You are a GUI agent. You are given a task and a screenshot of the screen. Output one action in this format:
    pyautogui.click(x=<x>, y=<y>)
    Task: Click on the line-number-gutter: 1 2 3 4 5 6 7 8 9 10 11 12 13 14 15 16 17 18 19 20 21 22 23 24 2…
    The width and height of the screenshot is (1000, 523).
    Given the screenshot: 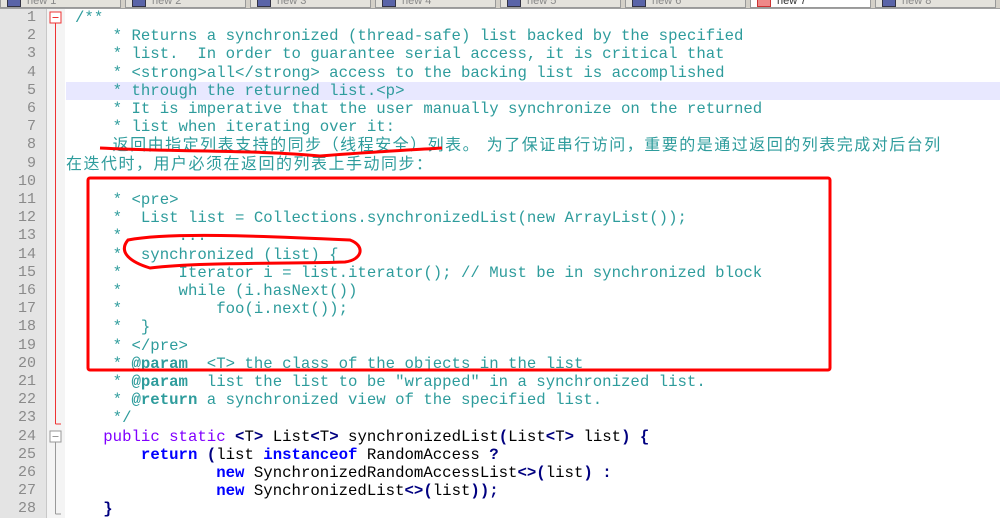 What is the action you would take?
    pyautogui.click(x=23, y=263)
    